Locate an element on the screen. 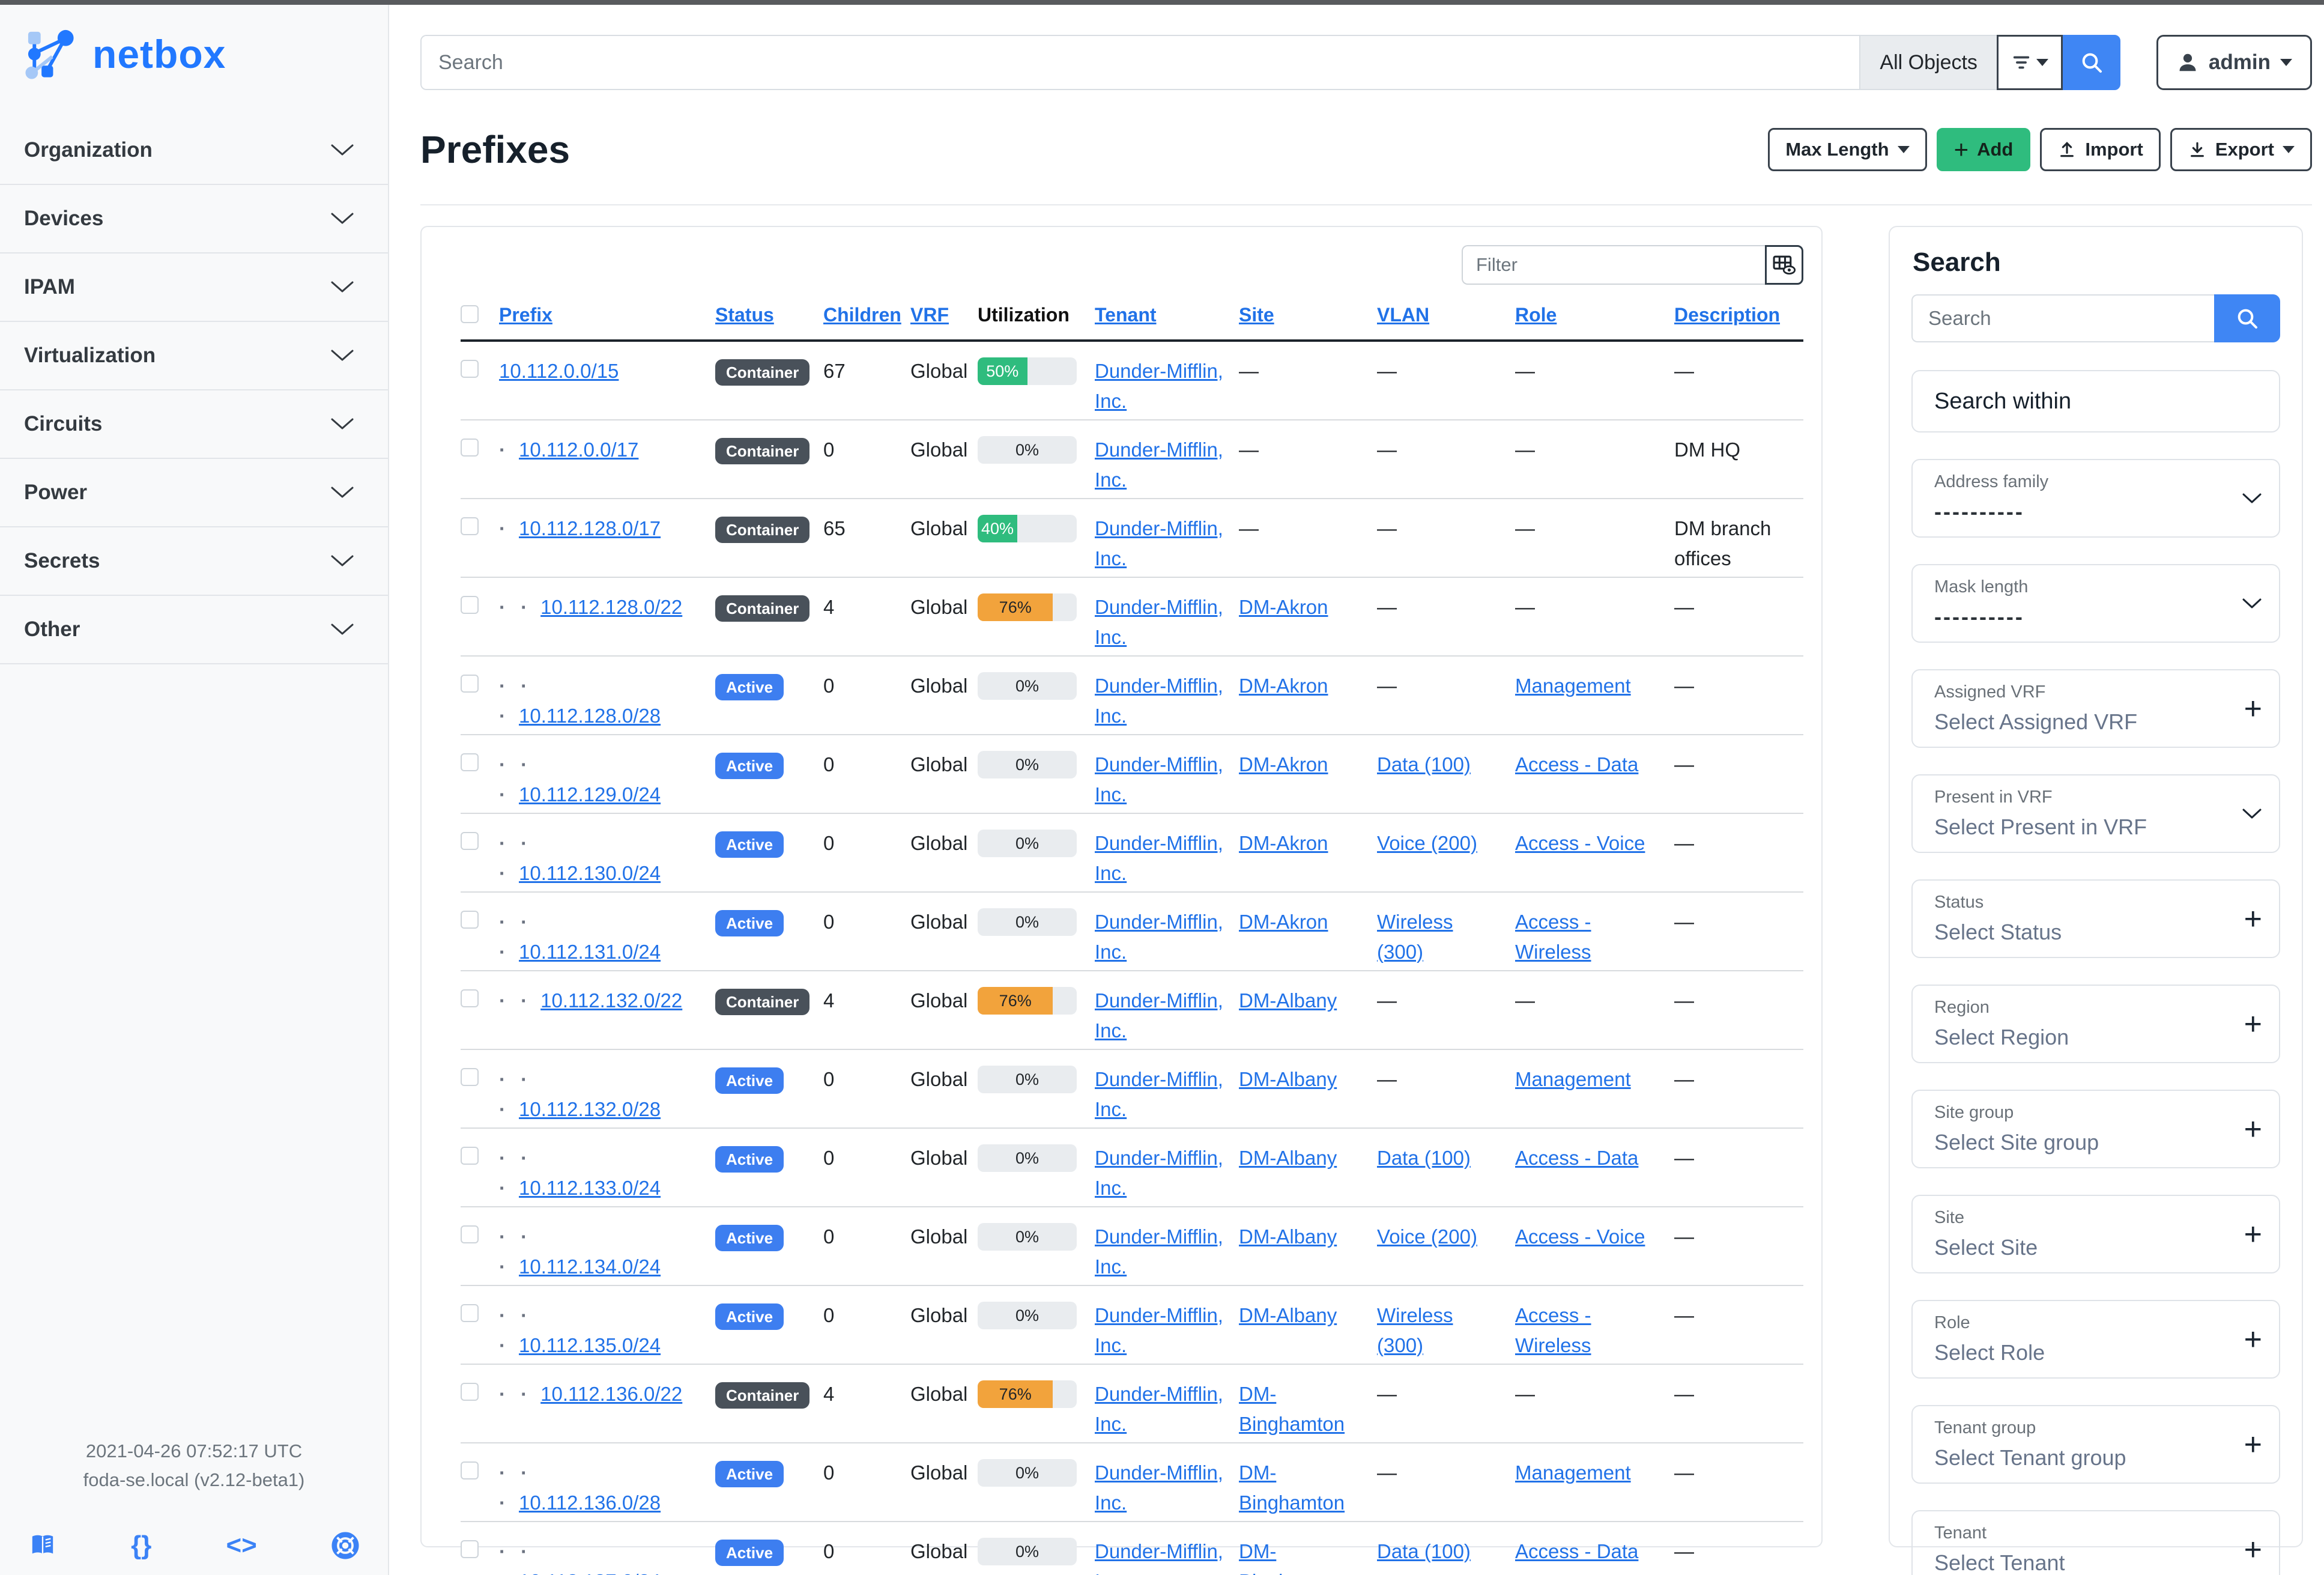  global-search-input is located at coordinates (1141, 62).